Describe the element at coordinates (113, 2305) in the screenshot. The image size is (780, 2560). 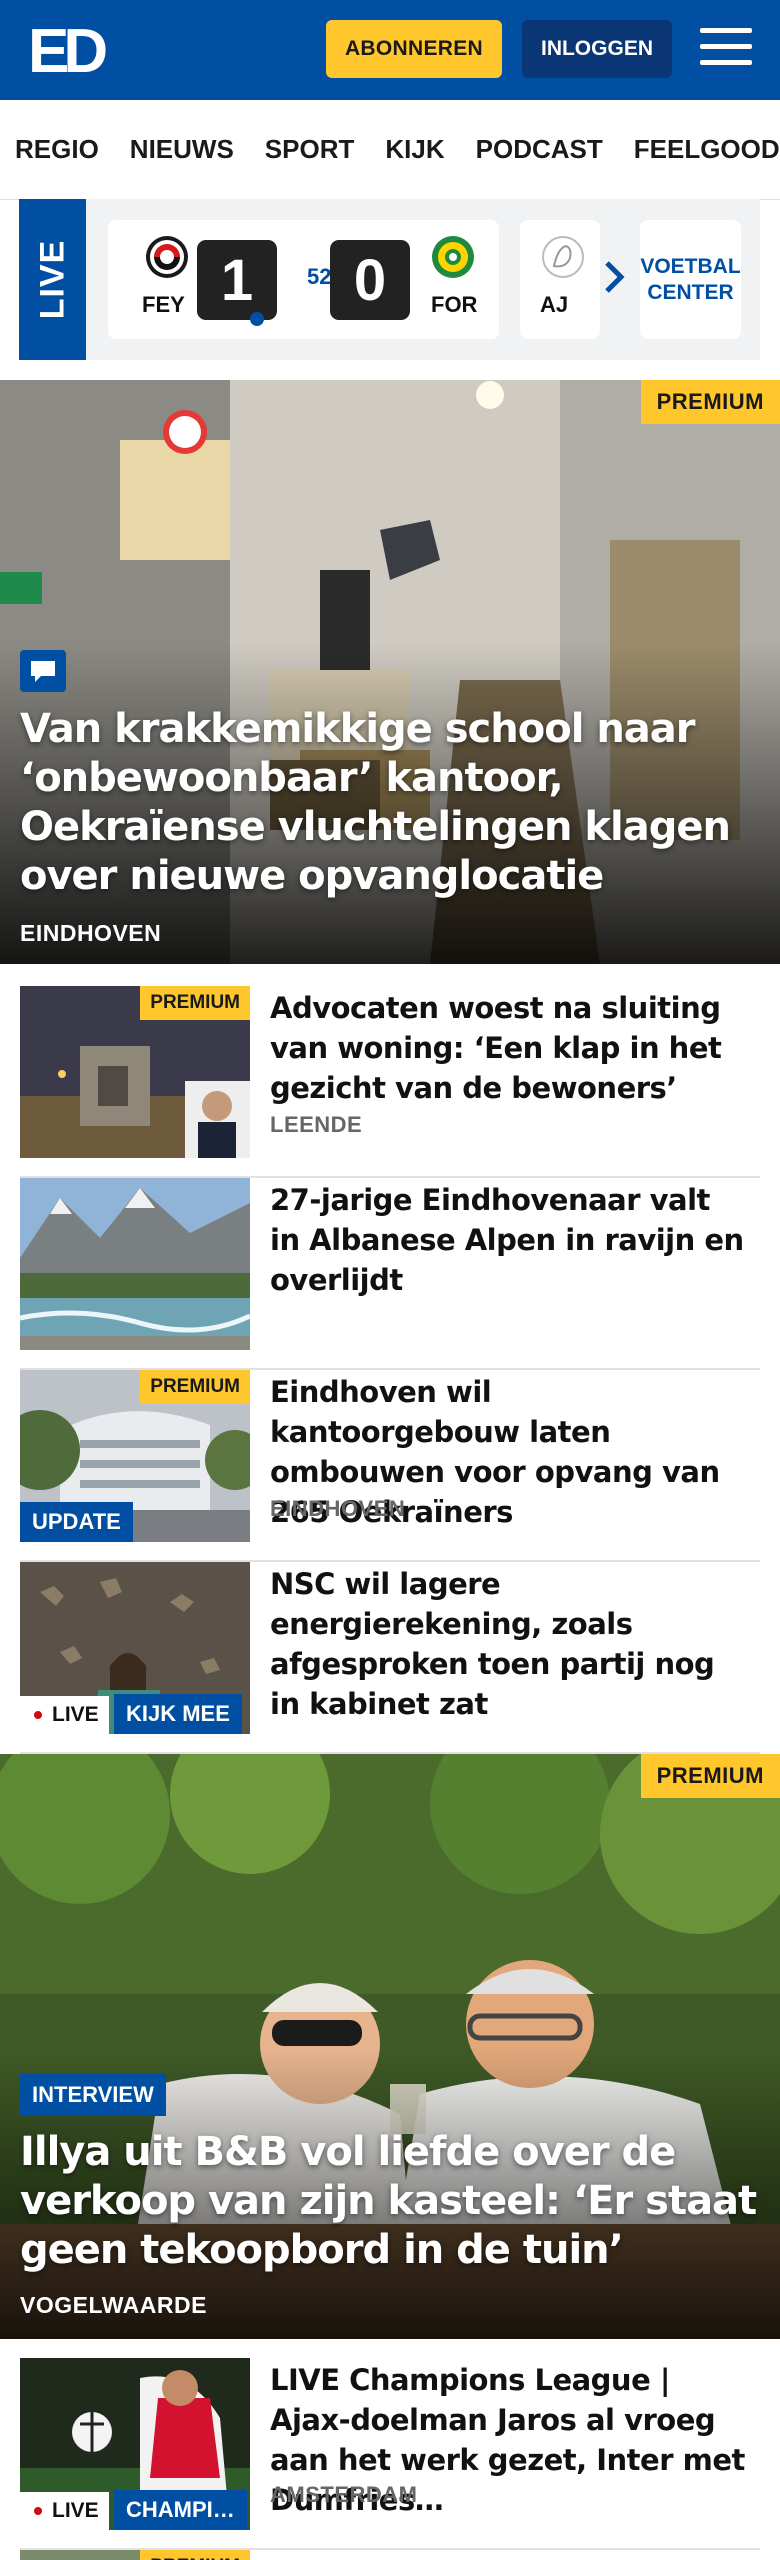
I see `hero-location: VOGELWAARDE` at that location.